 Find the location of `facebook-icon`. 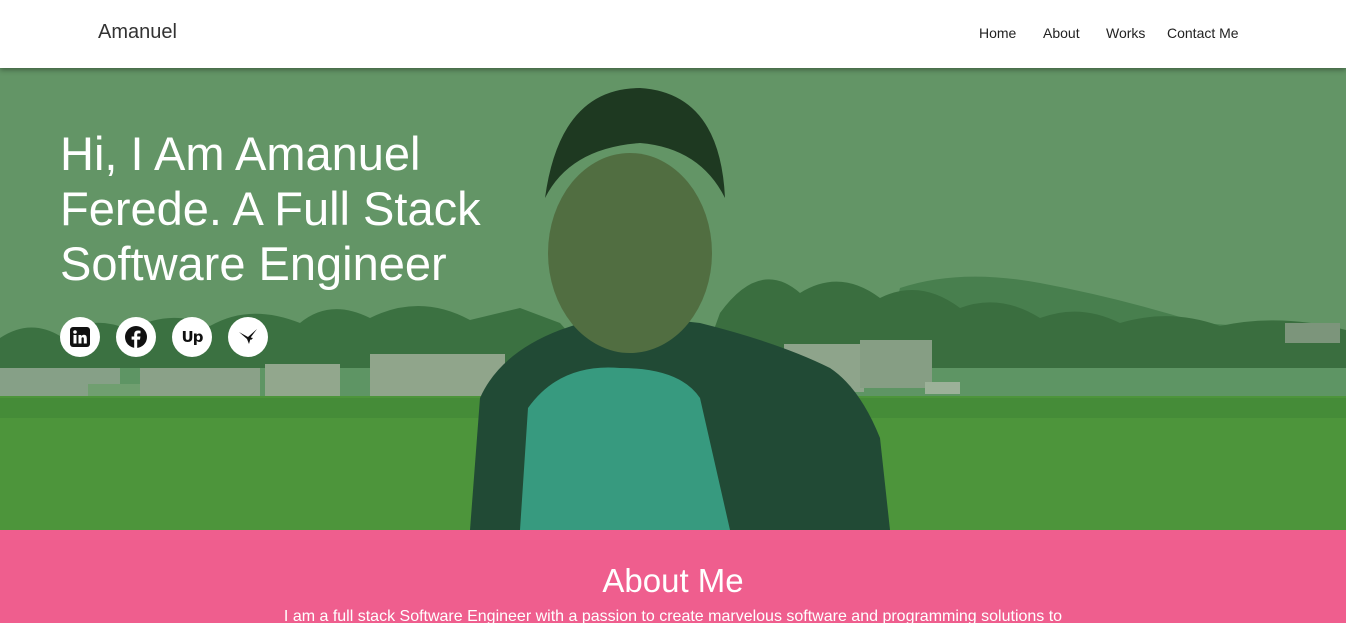

facebook-icon is located at coordinates (136, 337).